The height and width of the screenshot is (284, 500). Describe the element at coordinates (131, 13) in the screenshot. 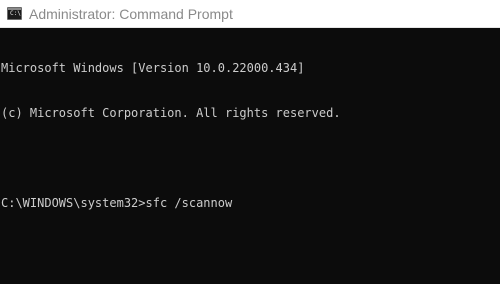

I see `window-title: Administrator: Command Prompt` at that location.